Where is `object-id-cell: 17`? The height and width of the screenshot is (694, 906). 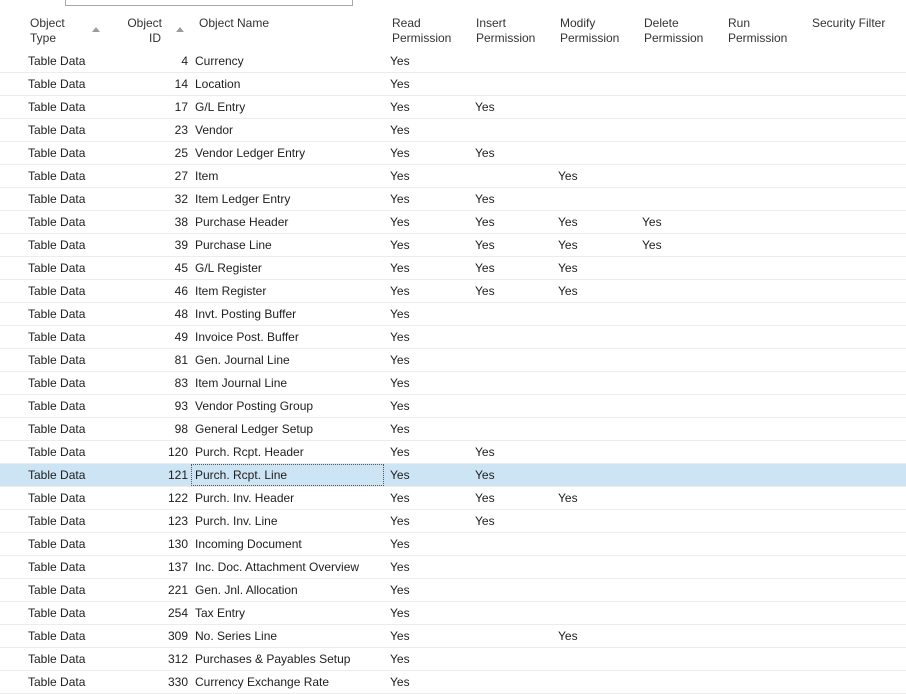
object-id-cell: 17 is located at coordinates (149, 107).